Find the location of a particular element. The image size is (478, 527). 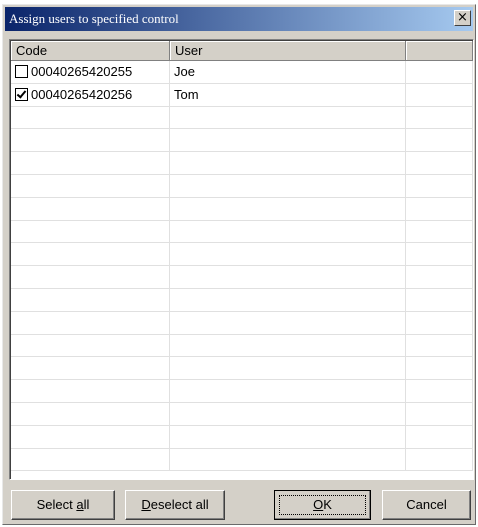

code-cell: 00040265420256 is located at coordinates (90, 94).